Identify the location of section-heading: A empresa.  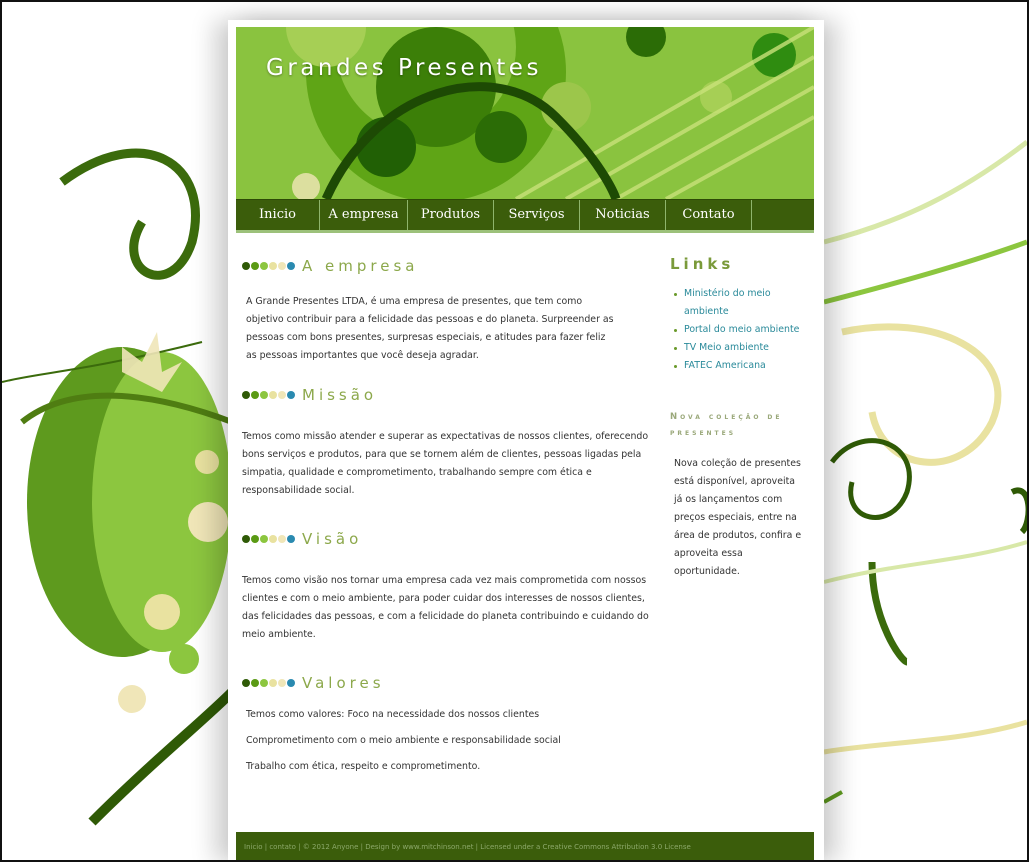
(442, 266).